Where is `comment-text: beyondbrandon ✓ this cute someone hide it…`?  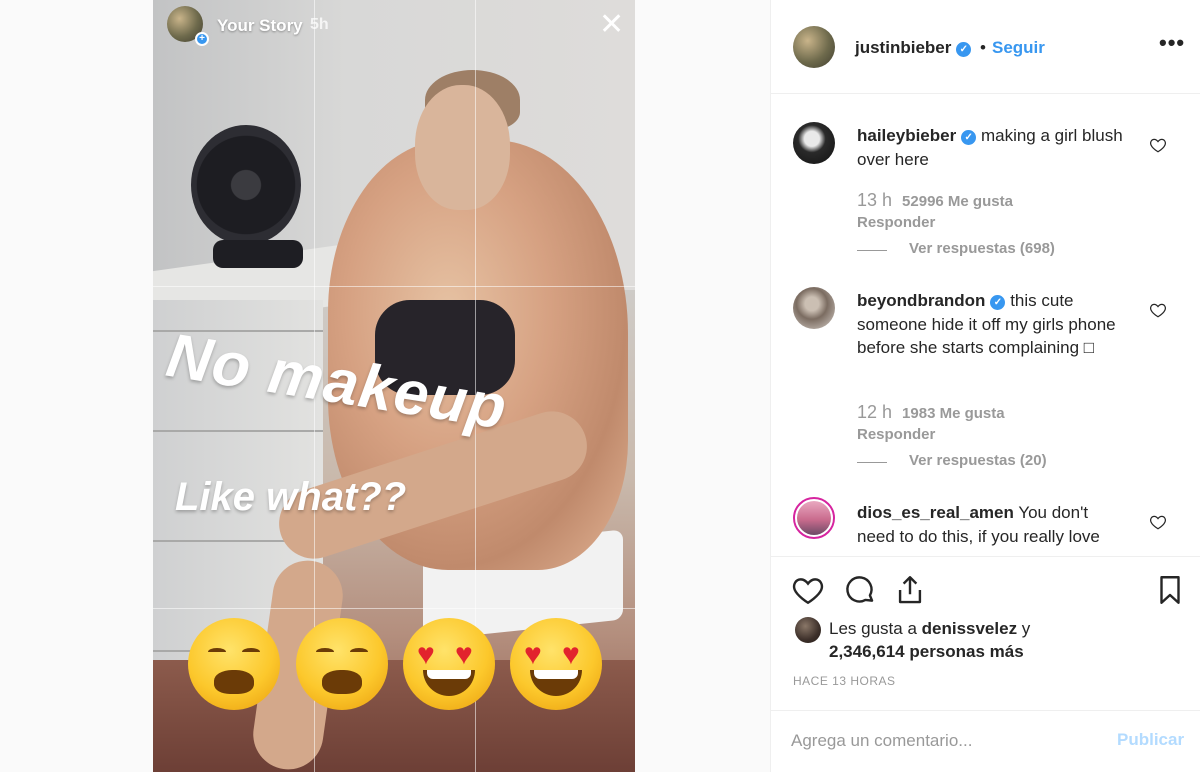 comment-text: beyondbrandon ✓ this cute someone hide it… is located at coordinates (992, 324).